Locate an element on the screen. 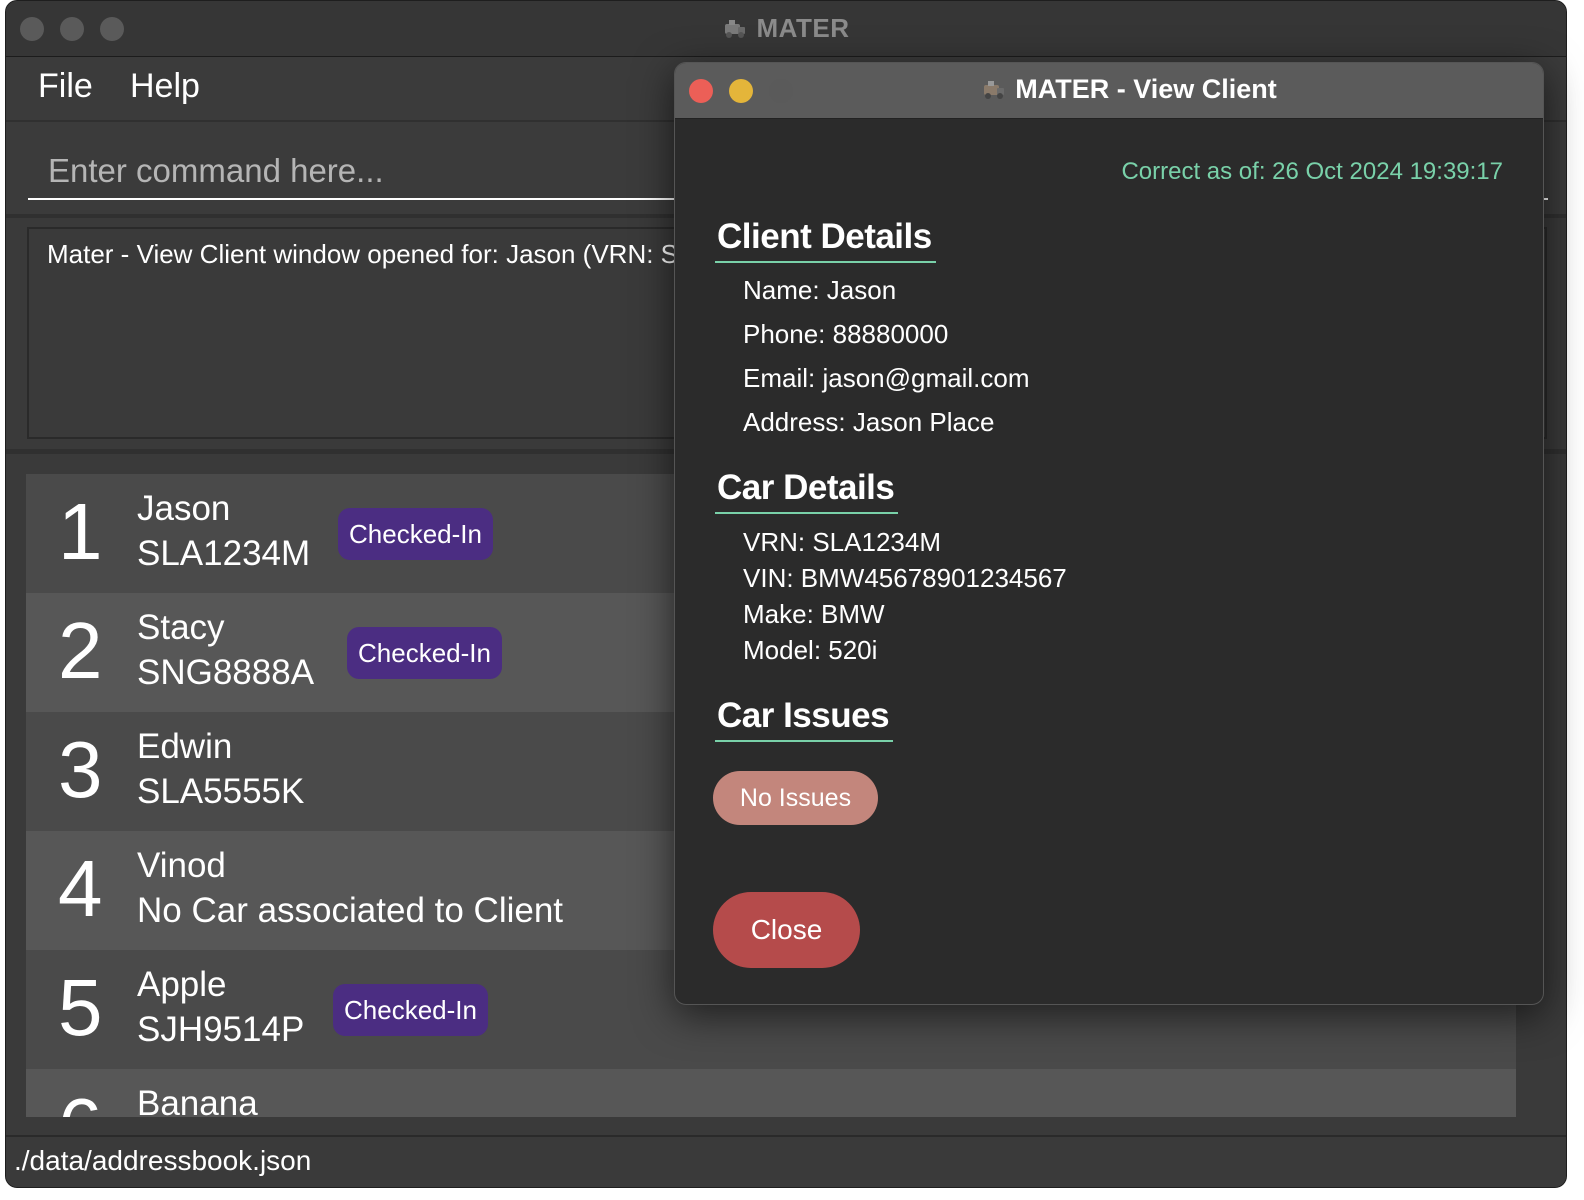 The width and height of the screenshot is (1584, 1200). menu-help: Help is located at coordinates (165, 86).